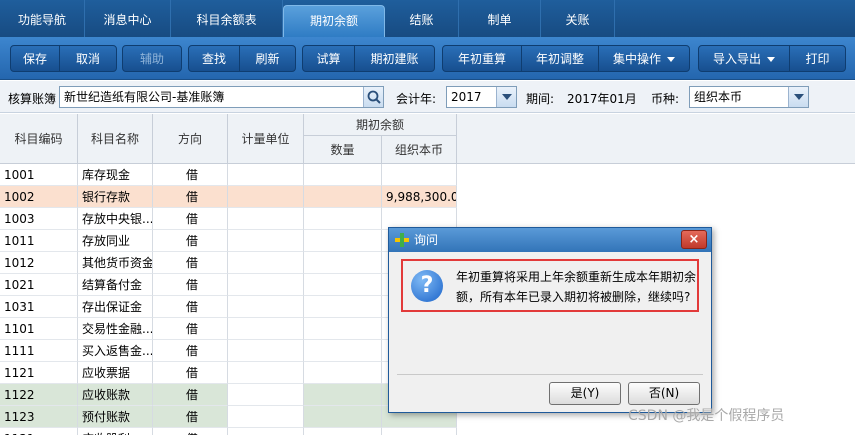 This screenshot has width=855, height=435. I want to click on tab-subject-balance: 科目余额表, so click(227, 18).